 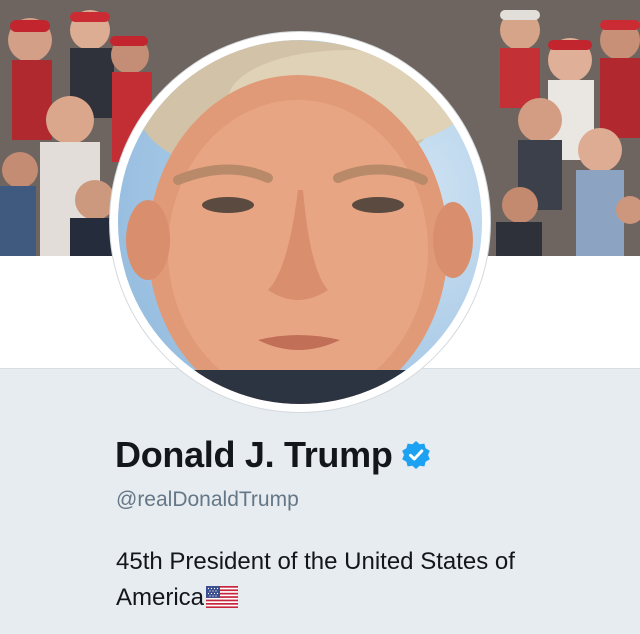 What do you see at coordinates (416, 455) in the screenshot?
I see `verified-badge-icon` at bounding box center [416, 455].